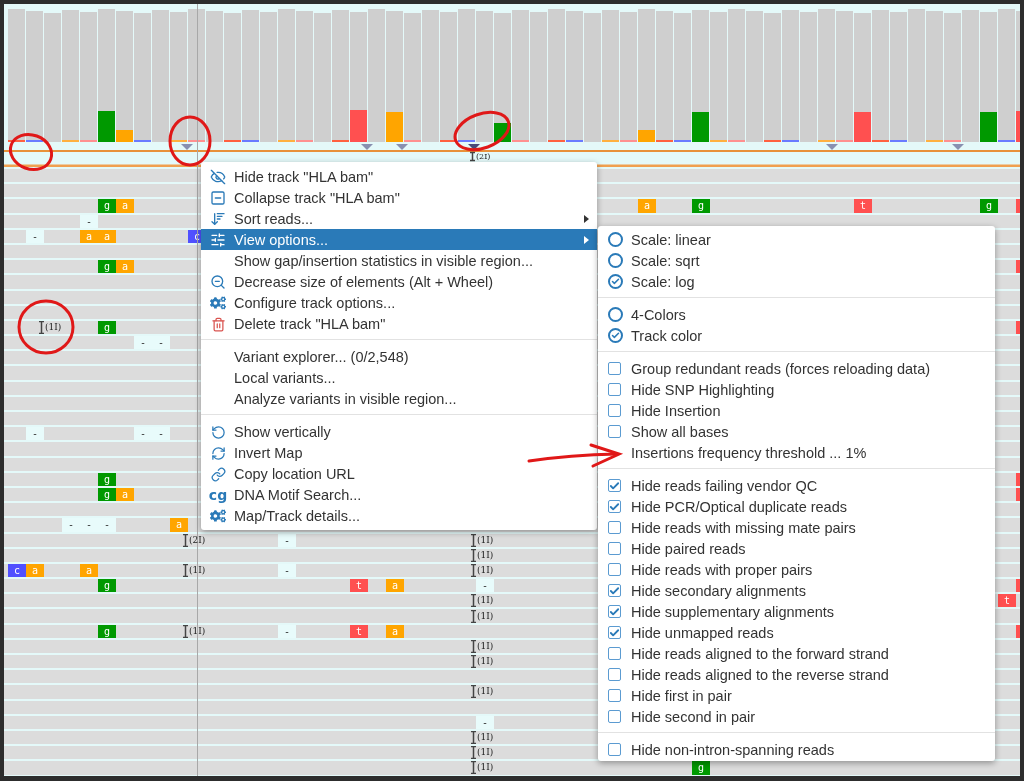 This screenshot has width=1024, height=781. I want to click on menu-item: Group redundant reads (forces reloading data), so click(796, 368).